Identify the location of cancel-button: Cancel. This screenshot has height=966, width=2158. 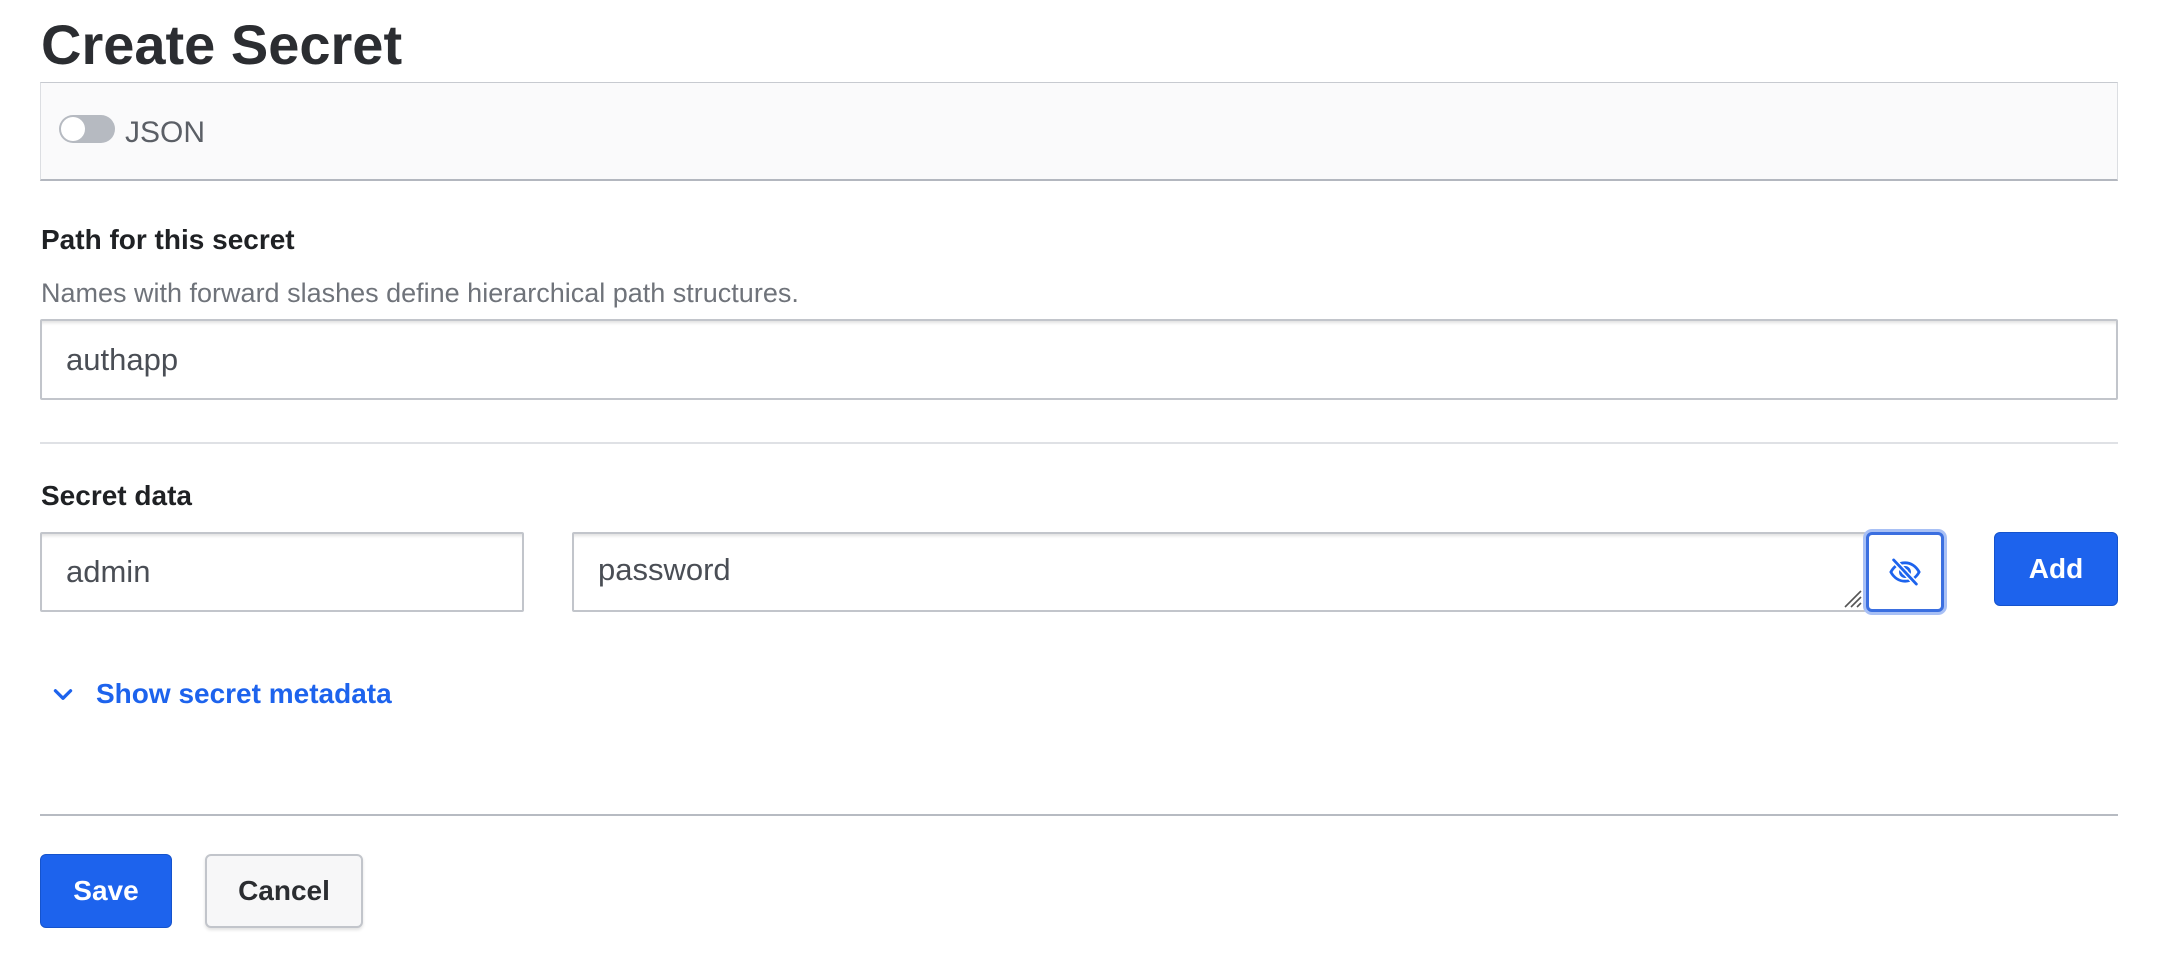
(284, 891).